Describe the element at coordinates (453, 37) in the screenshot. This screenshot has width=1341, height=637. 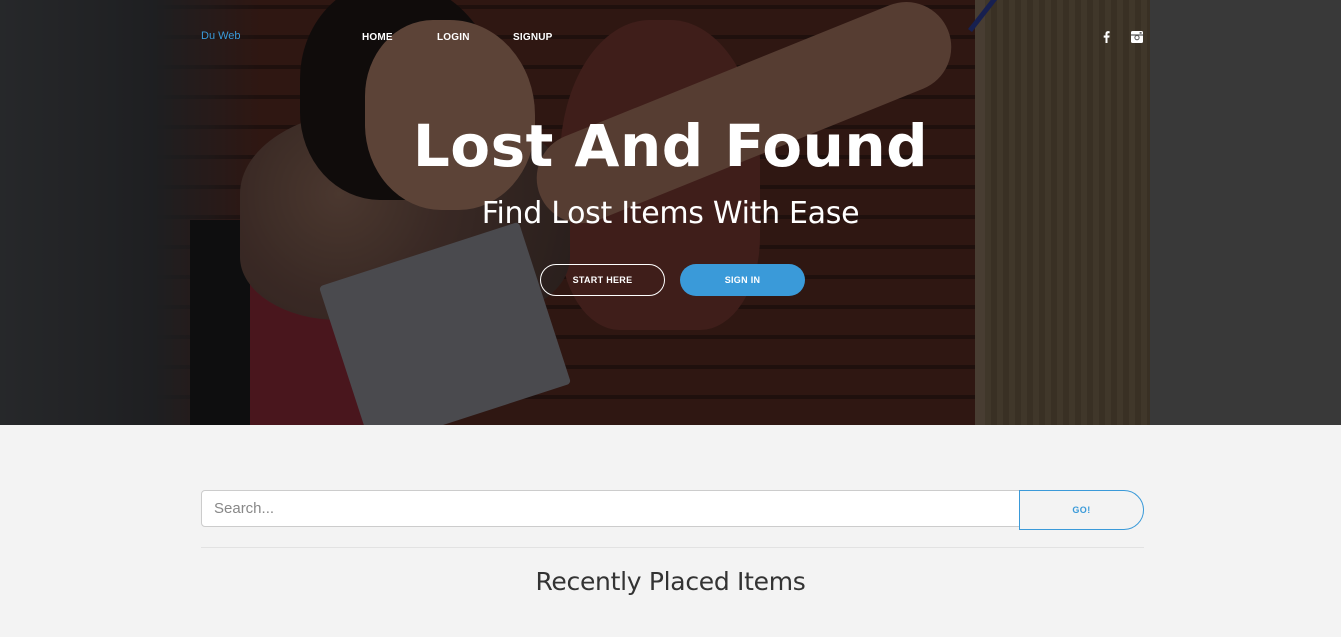
I see `nav-login-link: LOGIN` at that location.